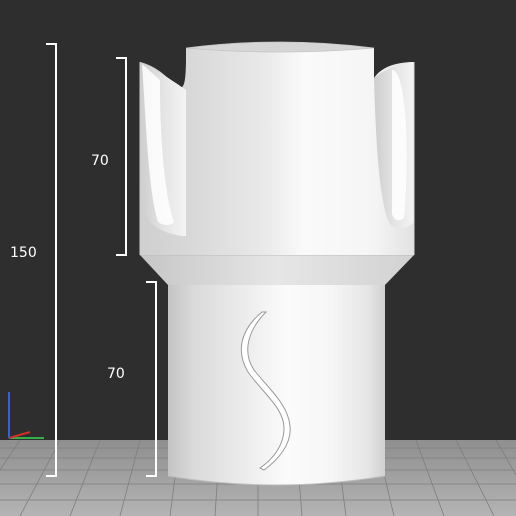 Image resolution: width=516 pixels, height=516 pixels. Describe the element at coordinates (116, 374) in the screenshot. I see `dimension-label-lower: 70` at that location.